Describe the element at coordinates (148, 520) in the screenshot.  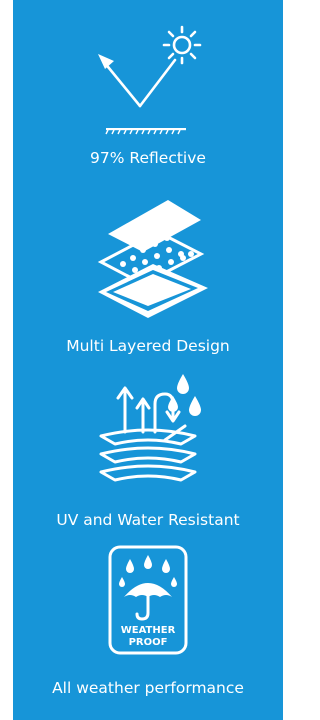
I see `feature-label-uv-water: UV and Water Resistant` at that location.